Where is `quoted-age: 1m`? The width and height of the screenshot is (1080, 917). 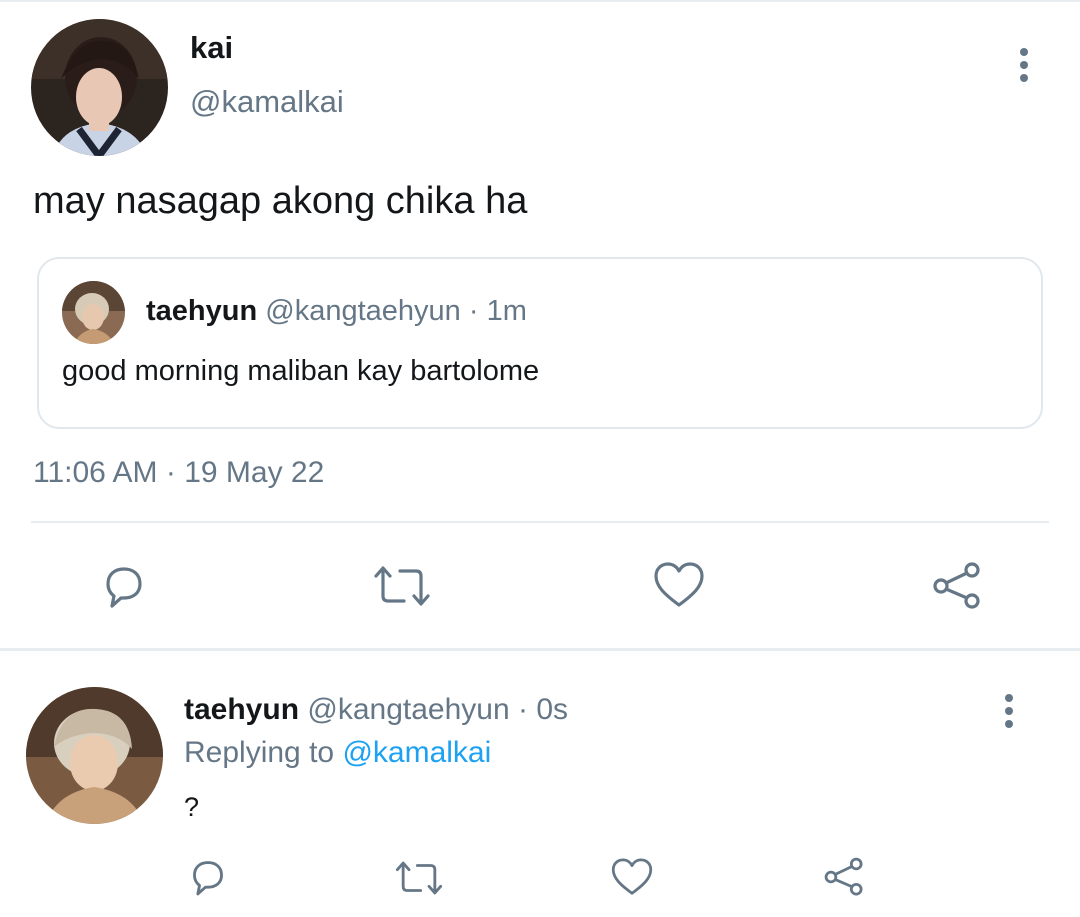
quoted-age: 1m is located at coordinates (506, 311).